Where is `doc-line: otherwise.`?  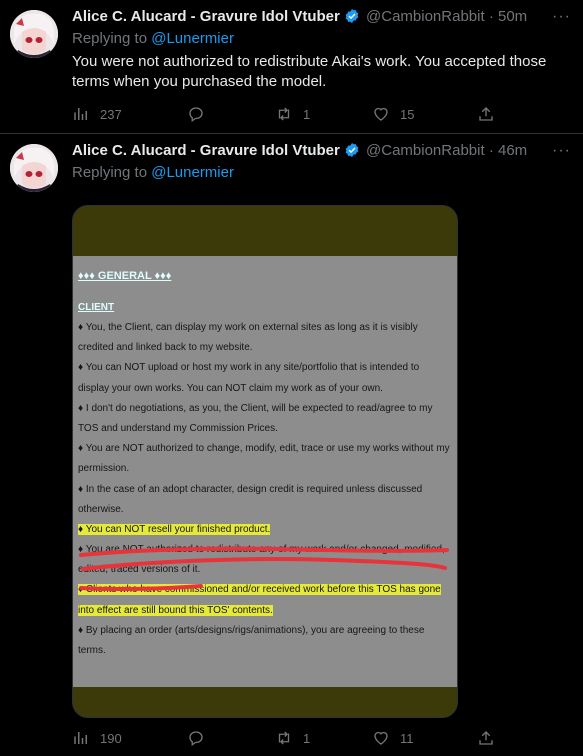 doc-line: otherwise. is located at coordinates (101, 509).